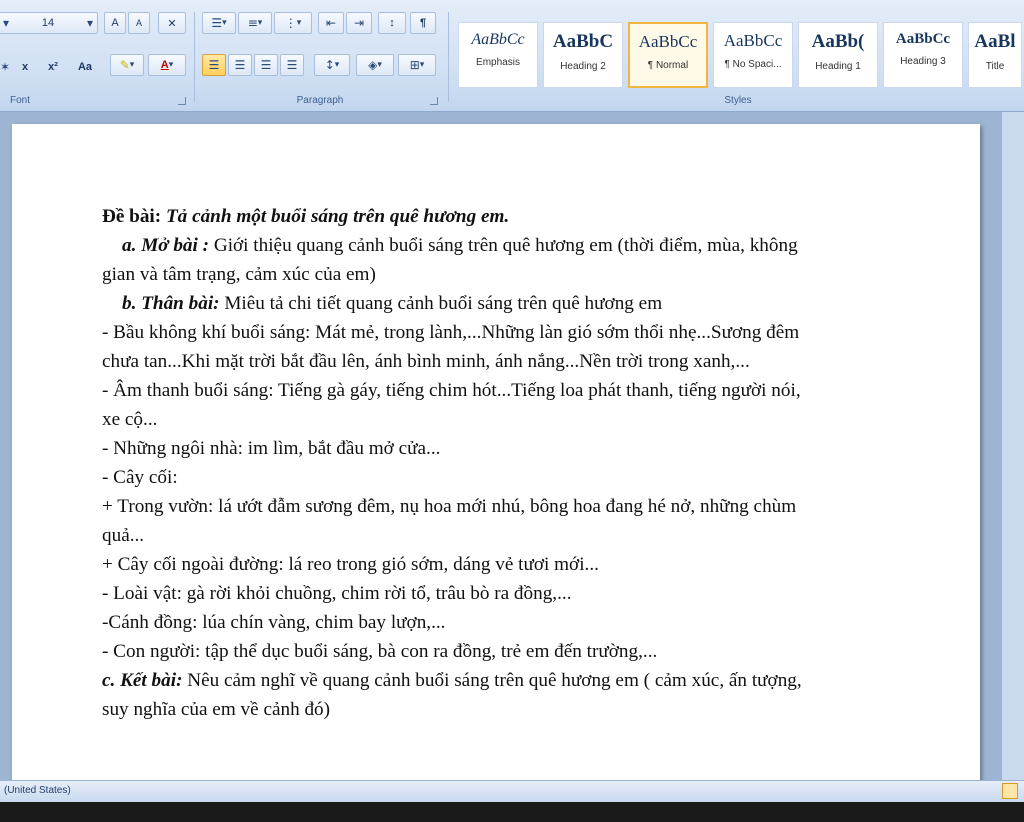  Describe the element at coordinates (414, 65) in the screenshot. I see `borders-icon: ⊞` at that location.